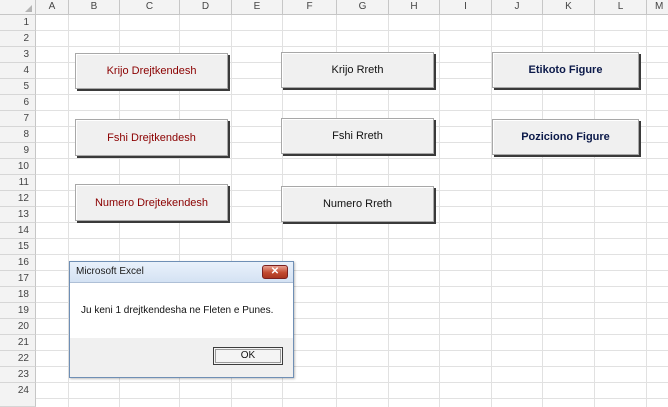  What do you see at coordinates (151, 71) in the screenshot?
I see `krijo-drejtkendesh-button: Krijo Drejtkendesh` at bounding box center [151, 71].